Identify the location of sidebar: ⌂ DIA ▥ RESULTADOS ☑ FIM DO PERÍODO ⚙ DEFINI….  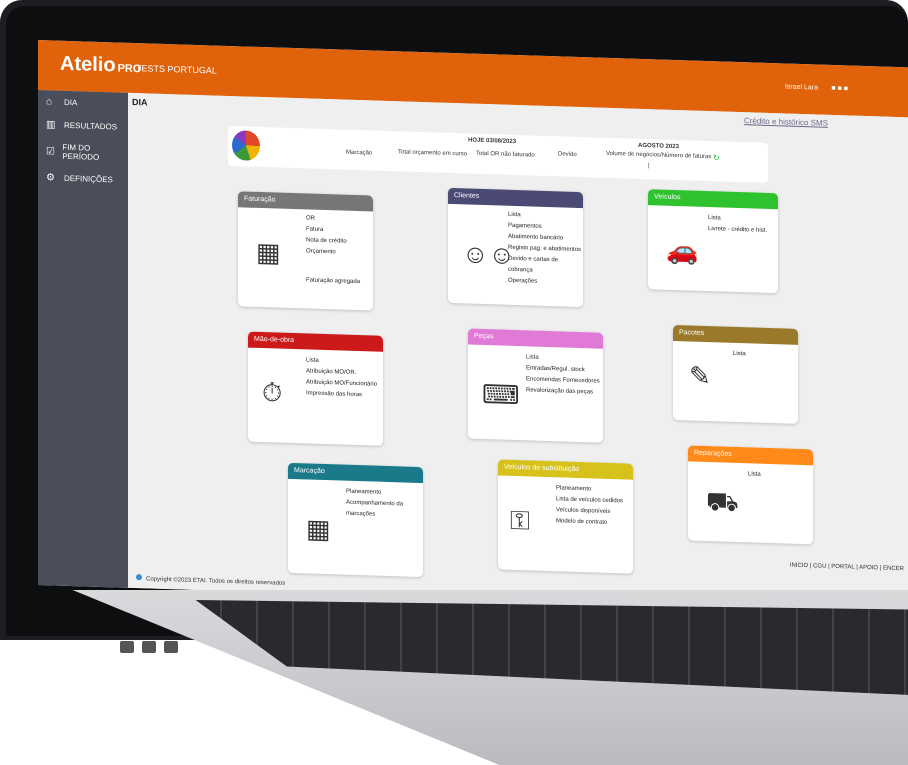
(83, 339).